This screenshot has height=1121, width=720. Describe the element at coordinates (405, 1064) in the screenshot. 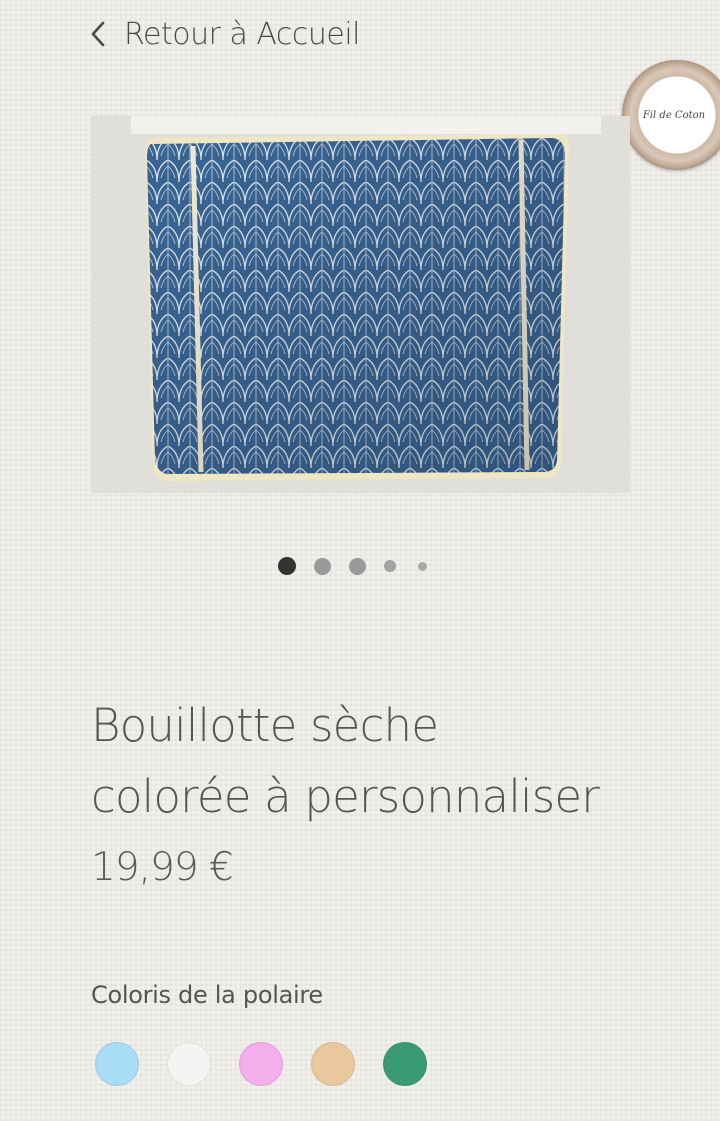

I see `swatch-green` at that location.